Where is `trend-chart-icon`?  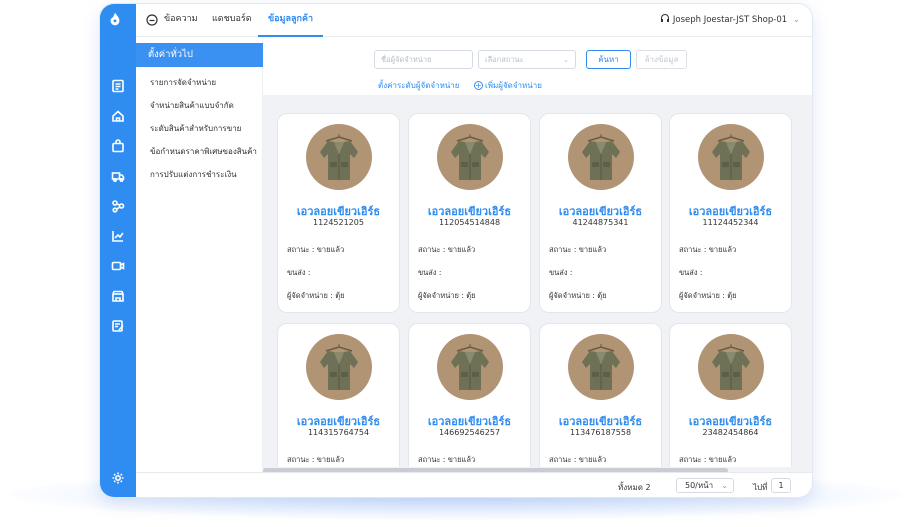 trend-chart-icon is located at coordinates (118, 236).